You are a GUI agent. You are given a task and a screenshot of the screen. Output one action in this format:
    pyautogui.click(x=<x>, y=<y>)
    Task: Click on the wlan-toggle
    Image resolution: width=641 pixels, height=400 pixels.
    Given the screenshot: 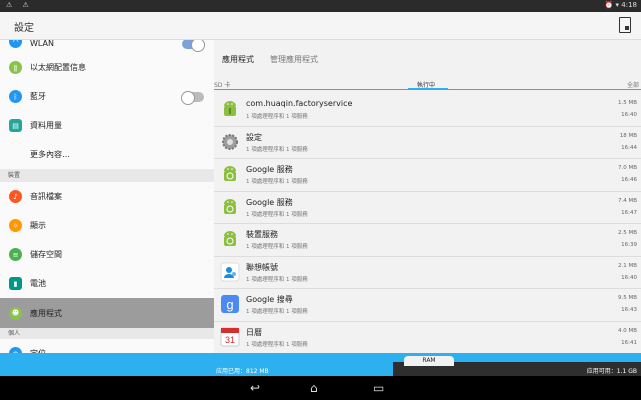 What is the action you would take?
    pyautogui.click(x=193, y=46)
    